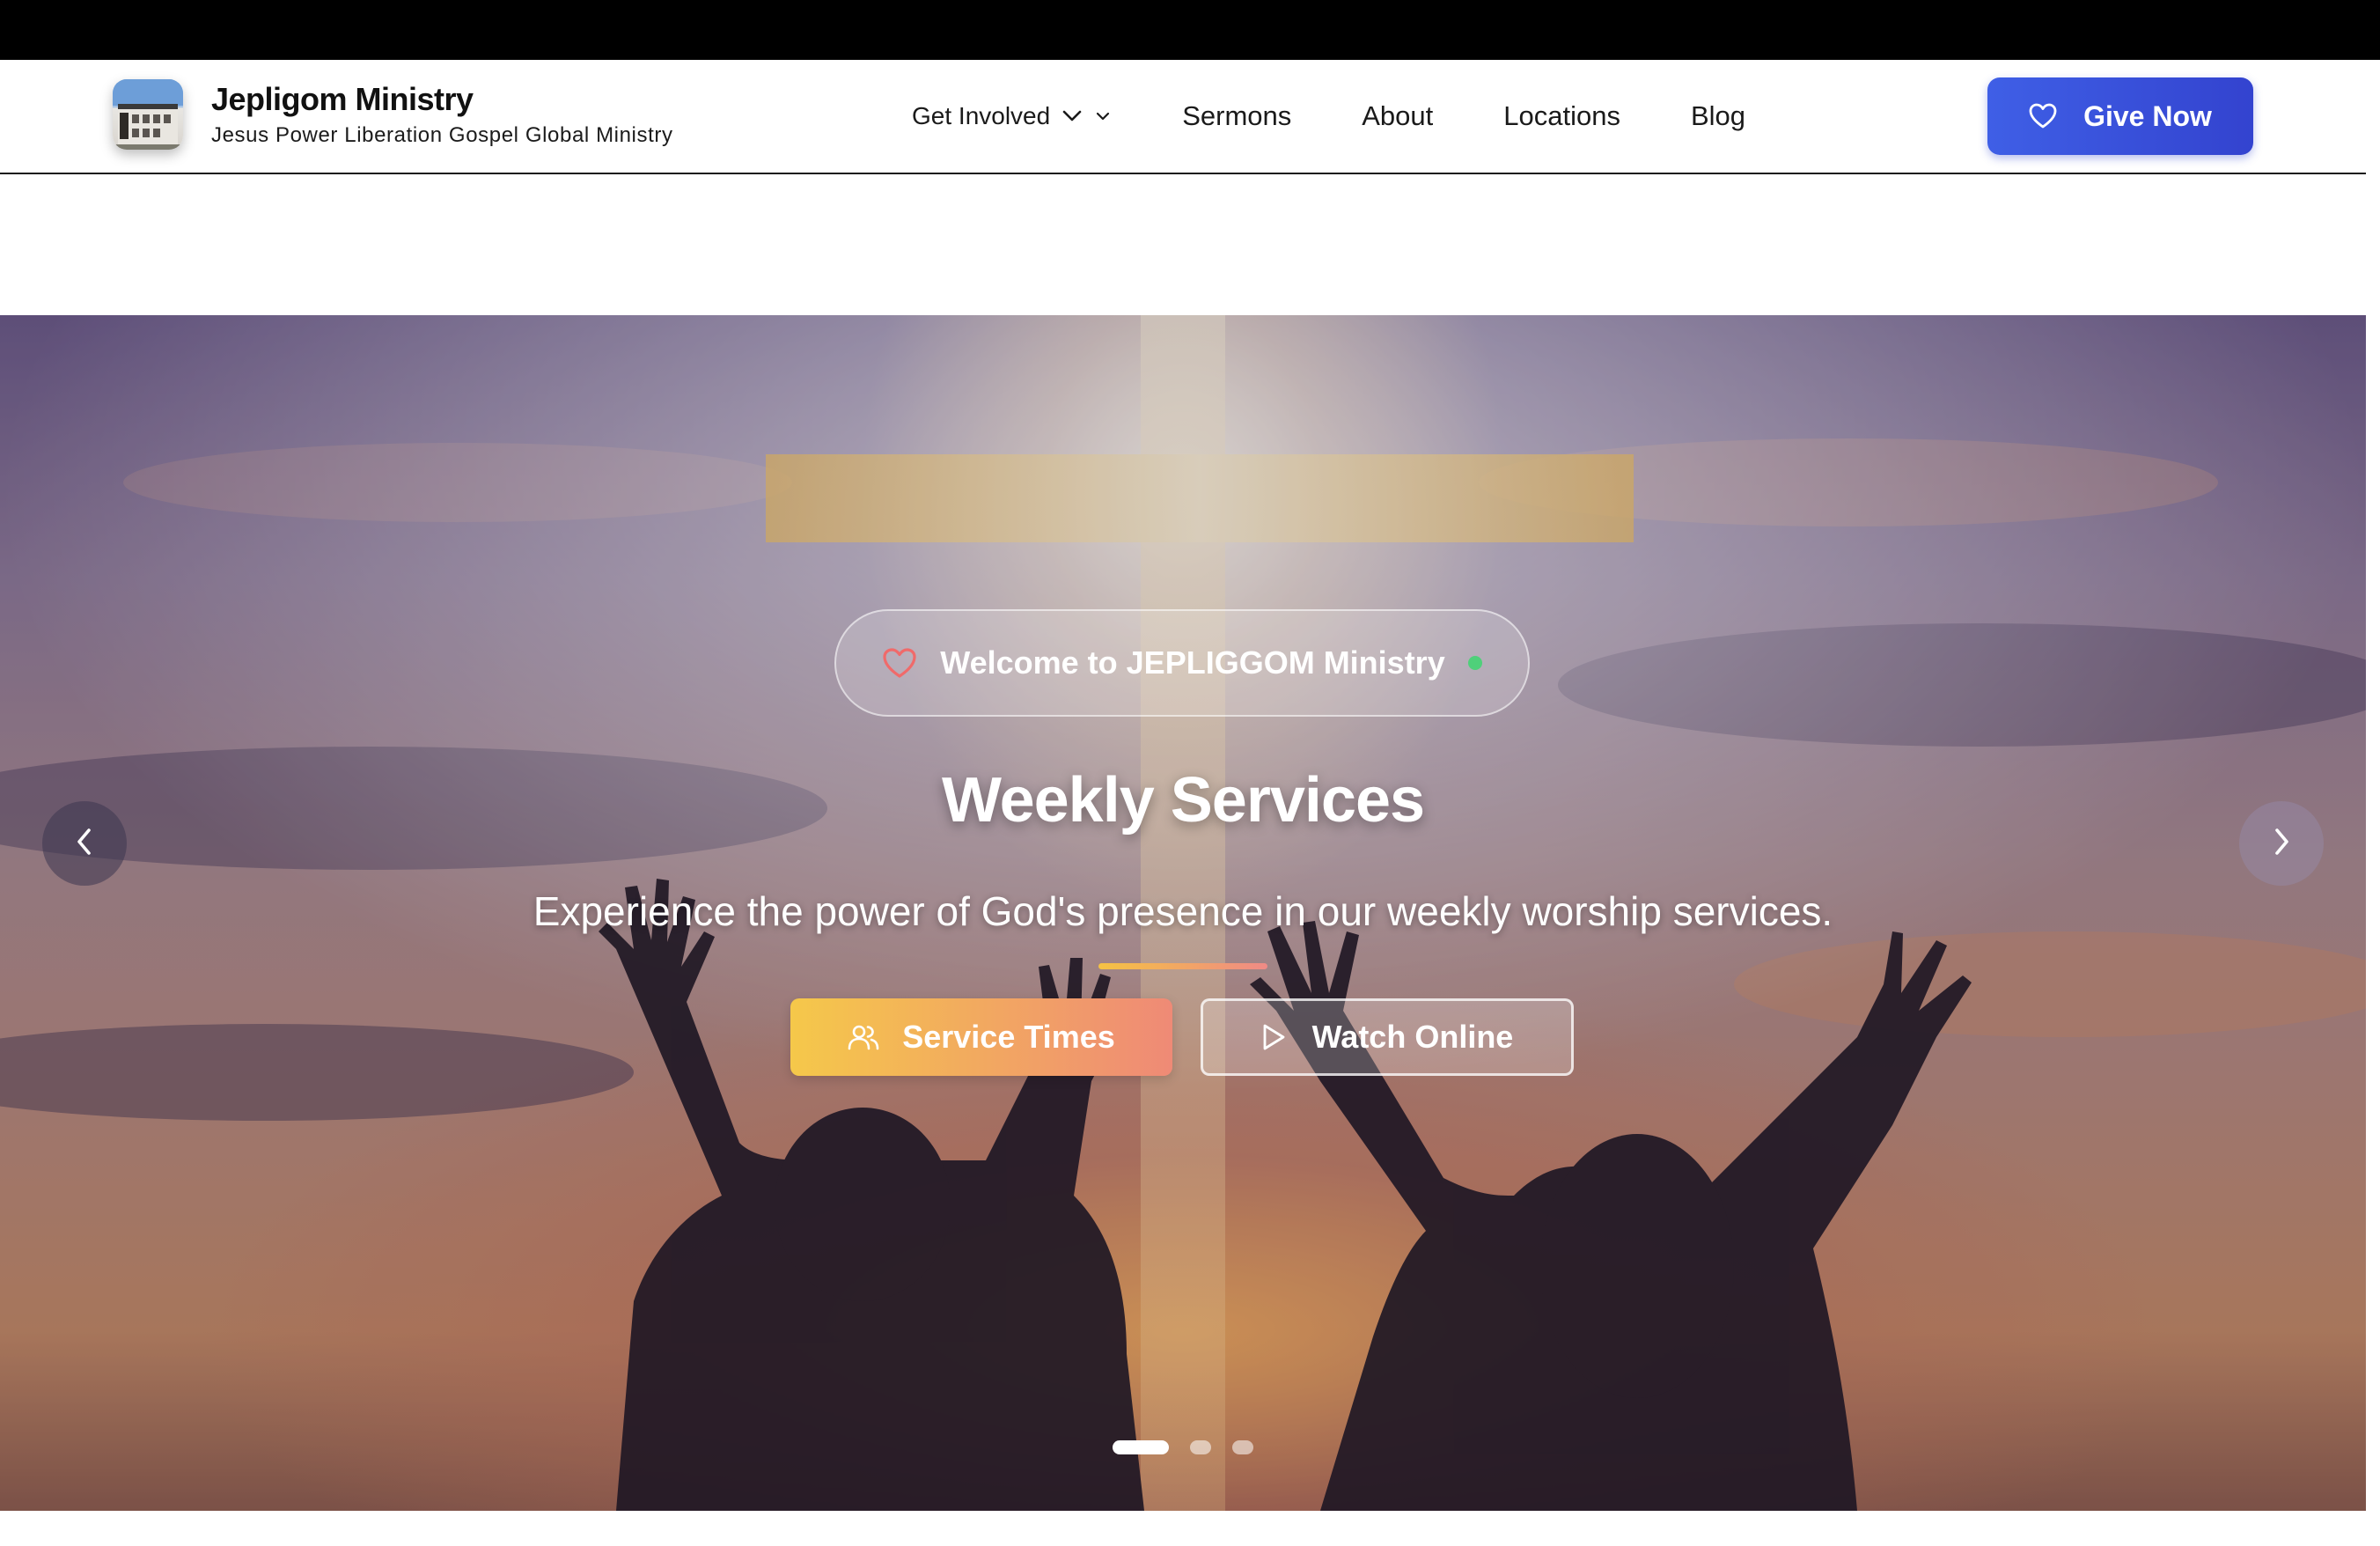  I want to click on give-now-label: Give Now, so click(2147, 115).